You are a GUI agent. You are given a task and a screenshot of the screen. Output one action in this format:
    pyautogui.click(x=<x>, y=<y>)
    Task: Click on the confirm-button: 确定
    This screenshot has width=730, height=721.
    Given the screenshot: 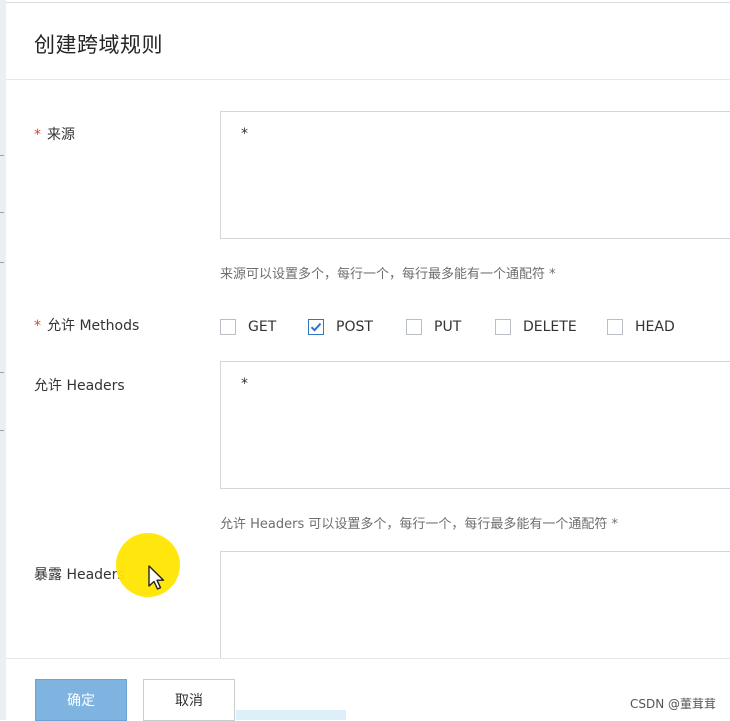 What is the action you would take?
    pyautogui.click(x=81, y=700)
    